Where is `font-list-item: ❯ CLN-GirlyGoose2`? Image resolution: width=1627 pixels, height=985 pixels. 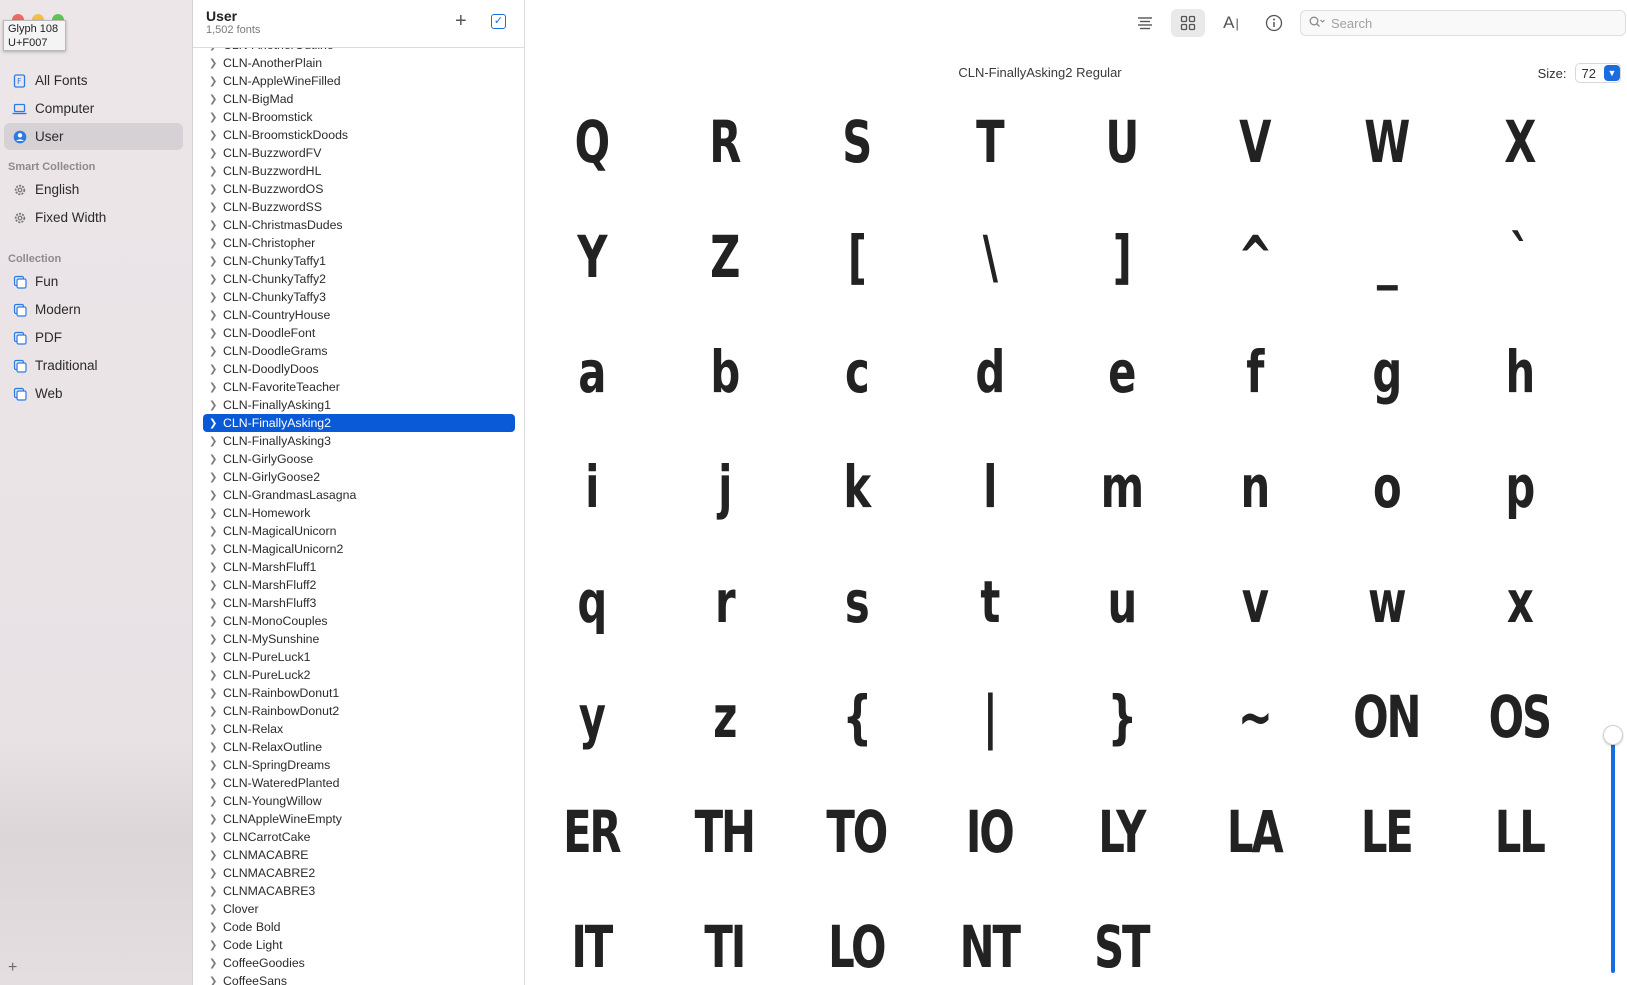 font-list-item: ❯ CLN-GirlyGoose2 is located at coordinates (359, 477).